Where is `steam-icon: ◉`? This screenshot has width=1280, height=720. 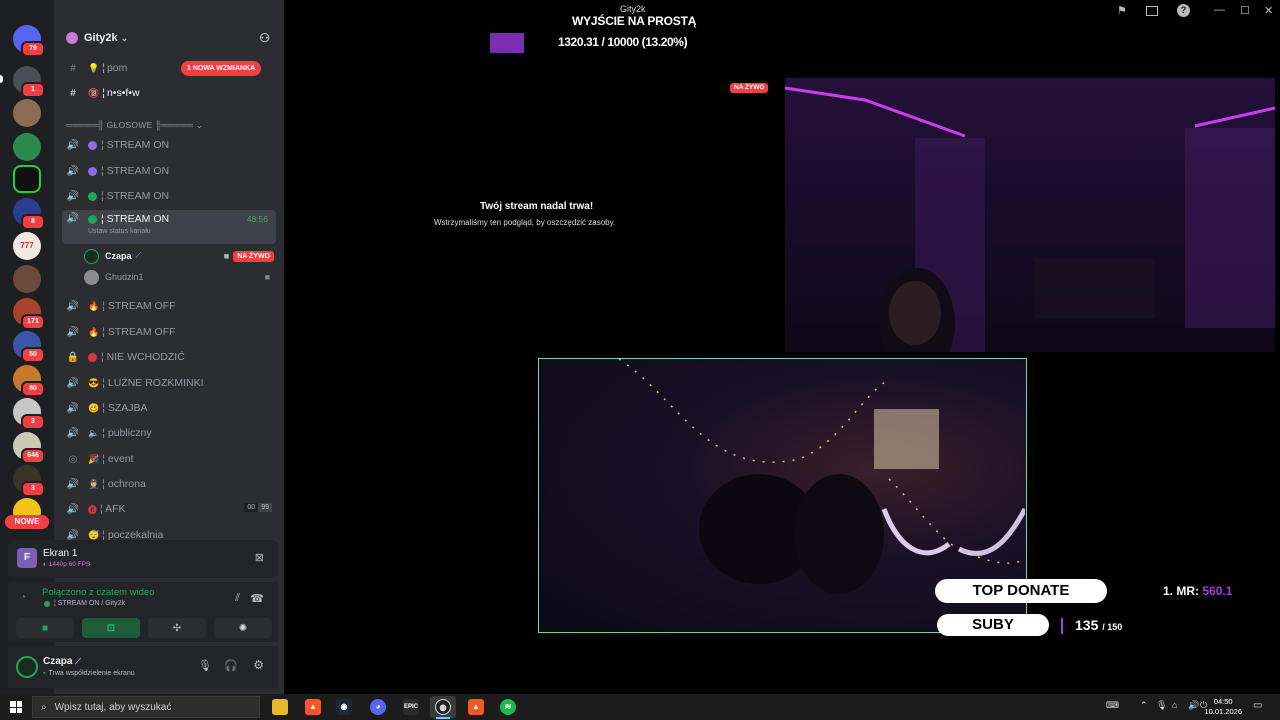 steam-icon: ◉ is located at coordinates (344, 707).